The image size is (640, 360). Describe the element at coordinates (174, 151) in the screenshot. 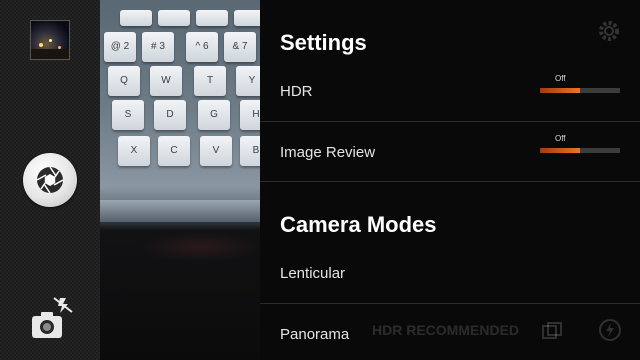

I see `key: C` at that location.